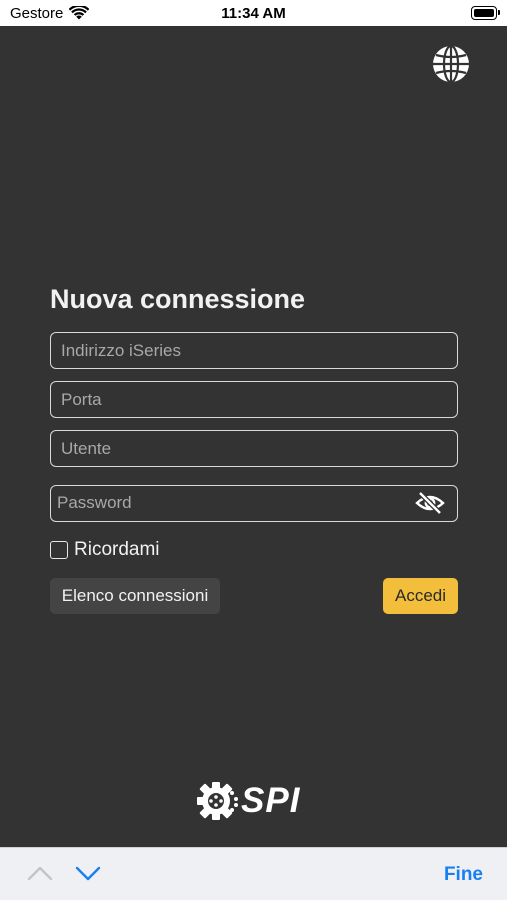 The width and height of the screenshot is (507, 900). What do you see at coordinates (217, 801) in the screenshot?
I see `gear-icon` at bounding box center [217, 801].